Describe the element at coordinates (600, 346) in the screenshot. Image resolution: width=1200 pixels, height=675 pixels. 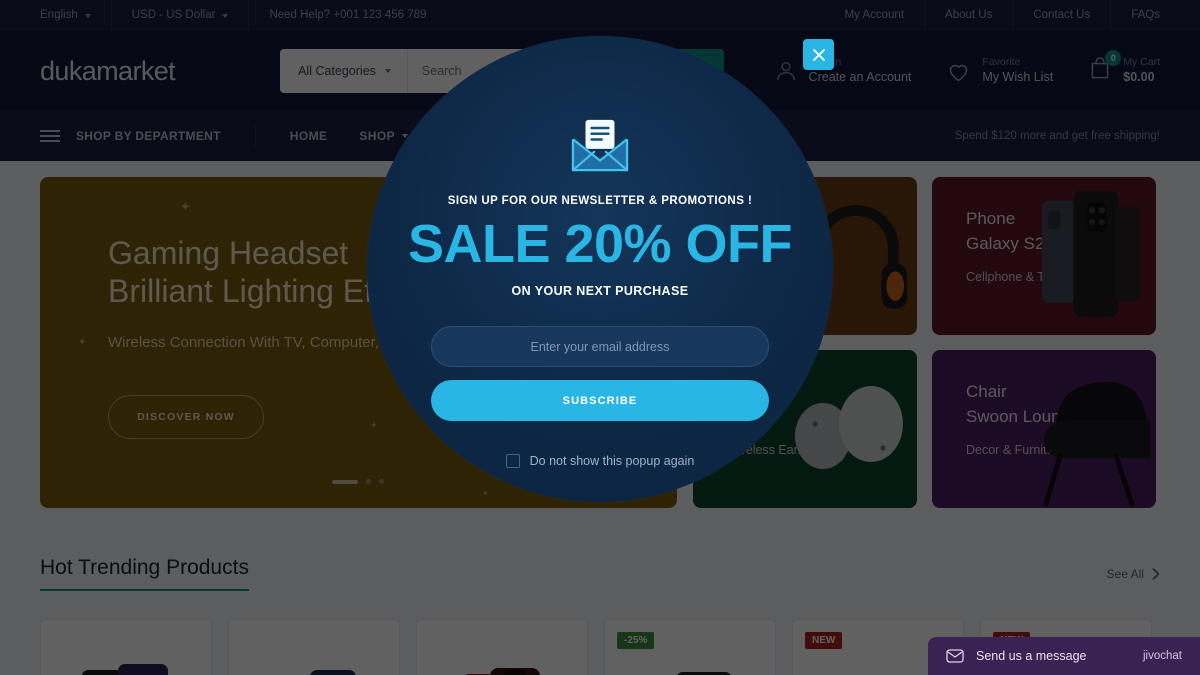
I see `email-input` at that location.